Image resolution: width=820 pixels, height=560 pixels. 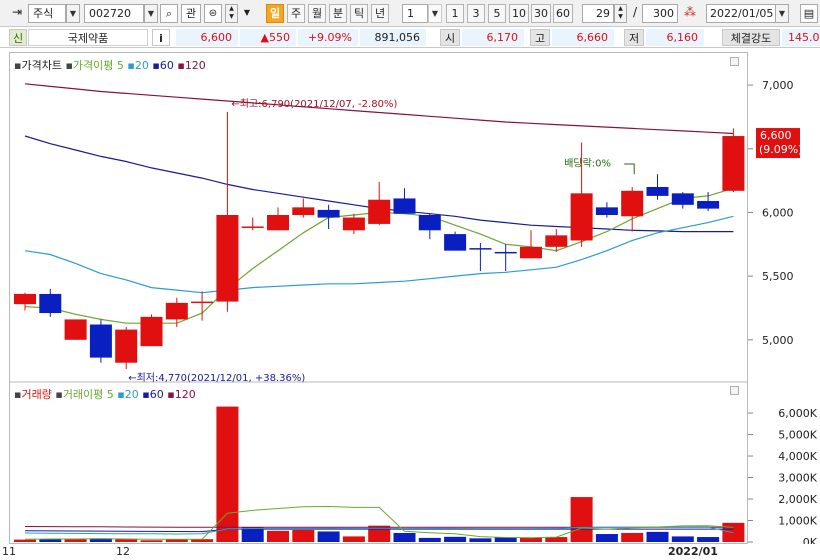 What do you see at coordinates (797, 499) in the screenshot?
I see `volume-y-tick-label: 2,000K` at bounding box center [797, 499].